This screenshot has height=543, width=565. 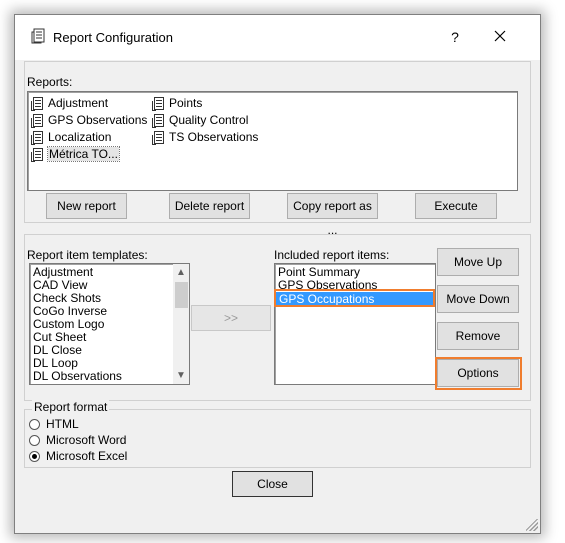 I want to click on scroll-down-icon: ▼, so click(x=181, y=375).